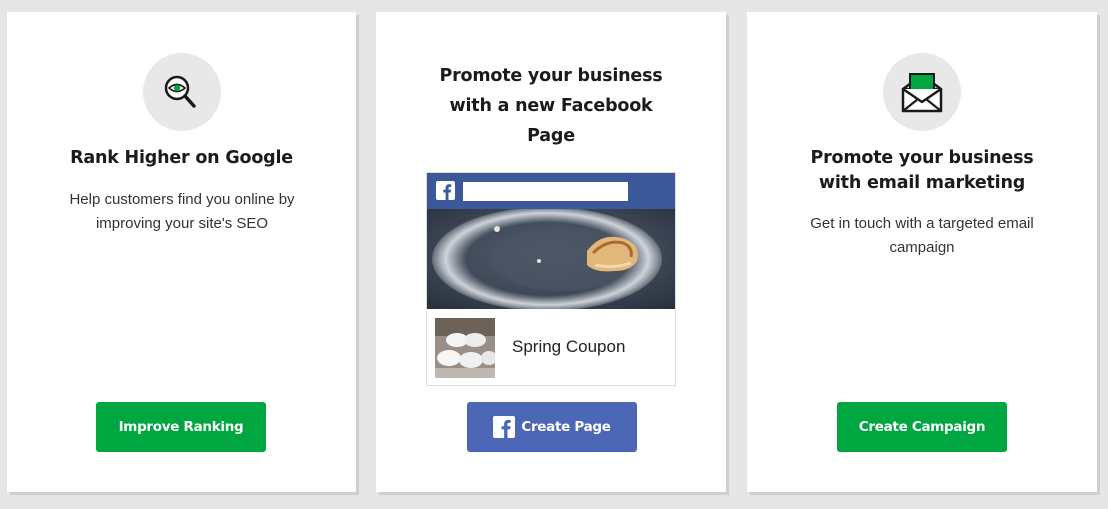 The image size is (1108, 509). I want to click on create-page-button: Create Page, so click(552, 427).